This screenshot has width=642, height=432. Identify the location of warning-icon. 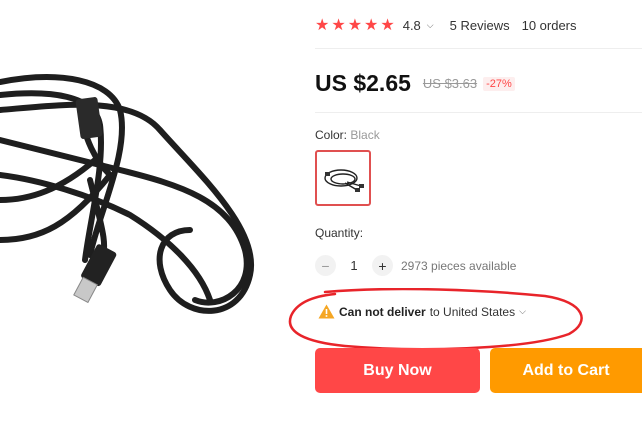
(326, 311).